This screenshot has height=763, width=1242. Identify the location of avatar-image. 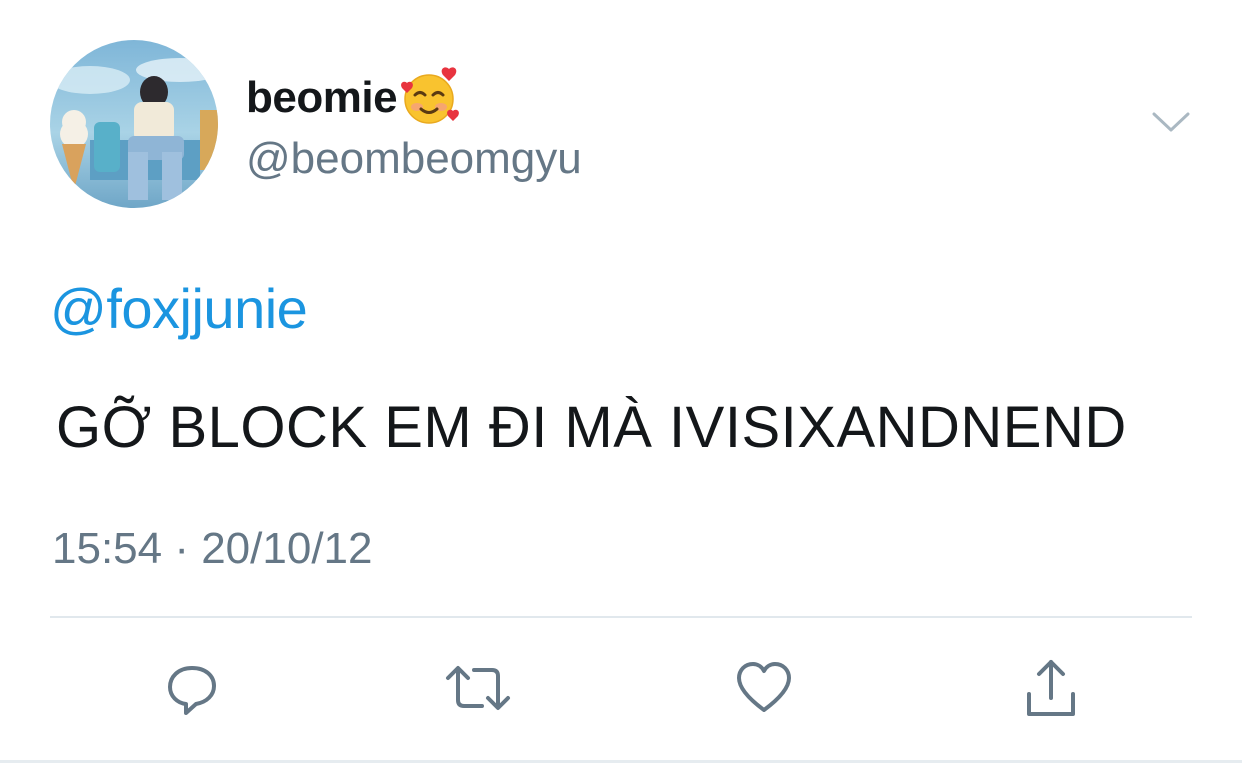
(134, 124).